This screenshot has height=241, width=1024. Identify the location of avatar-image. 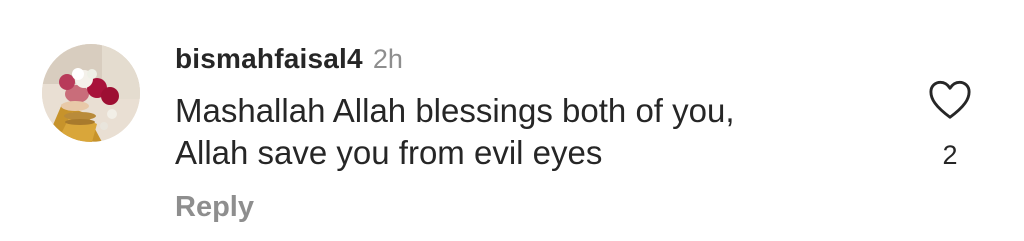
(91, 93).